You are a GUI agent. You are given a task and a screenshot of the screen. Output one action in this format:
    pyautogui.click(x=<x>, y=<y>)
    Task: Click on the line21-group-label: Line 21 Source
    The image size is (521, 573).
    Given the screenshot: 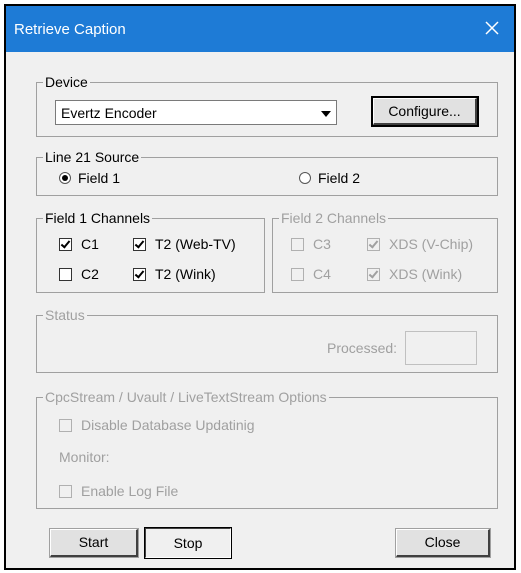 What is the action you would take?
    pyautogui.click(x=92, y=157)
    